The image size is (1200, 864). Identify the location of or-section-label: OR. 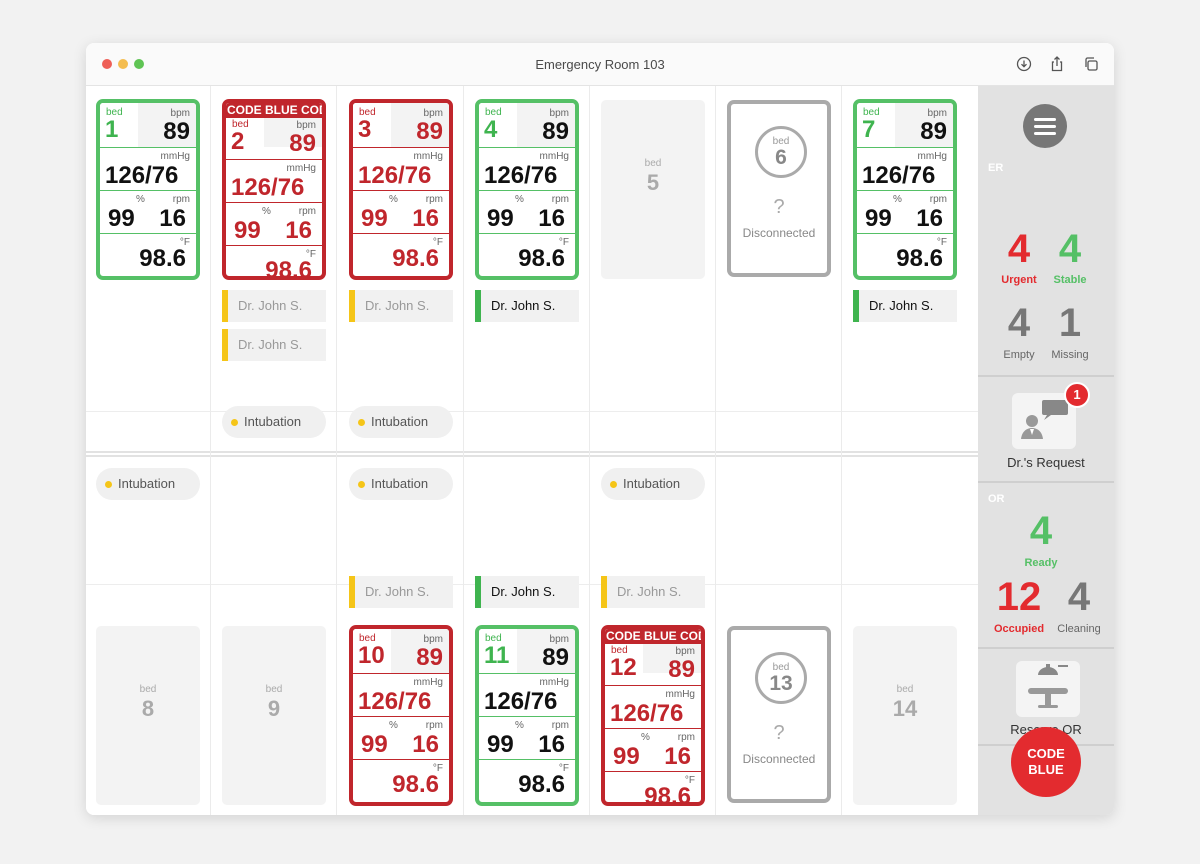
(996, 499).